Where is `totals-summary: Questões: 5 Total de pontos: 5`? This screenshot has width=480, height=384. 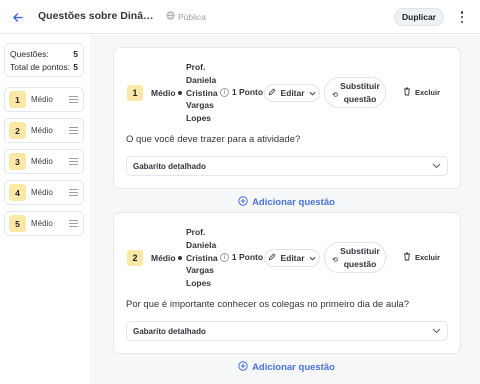
totals-summary: Questões: 5 Total de pontos: 5 is located at coordinates (44, 60).